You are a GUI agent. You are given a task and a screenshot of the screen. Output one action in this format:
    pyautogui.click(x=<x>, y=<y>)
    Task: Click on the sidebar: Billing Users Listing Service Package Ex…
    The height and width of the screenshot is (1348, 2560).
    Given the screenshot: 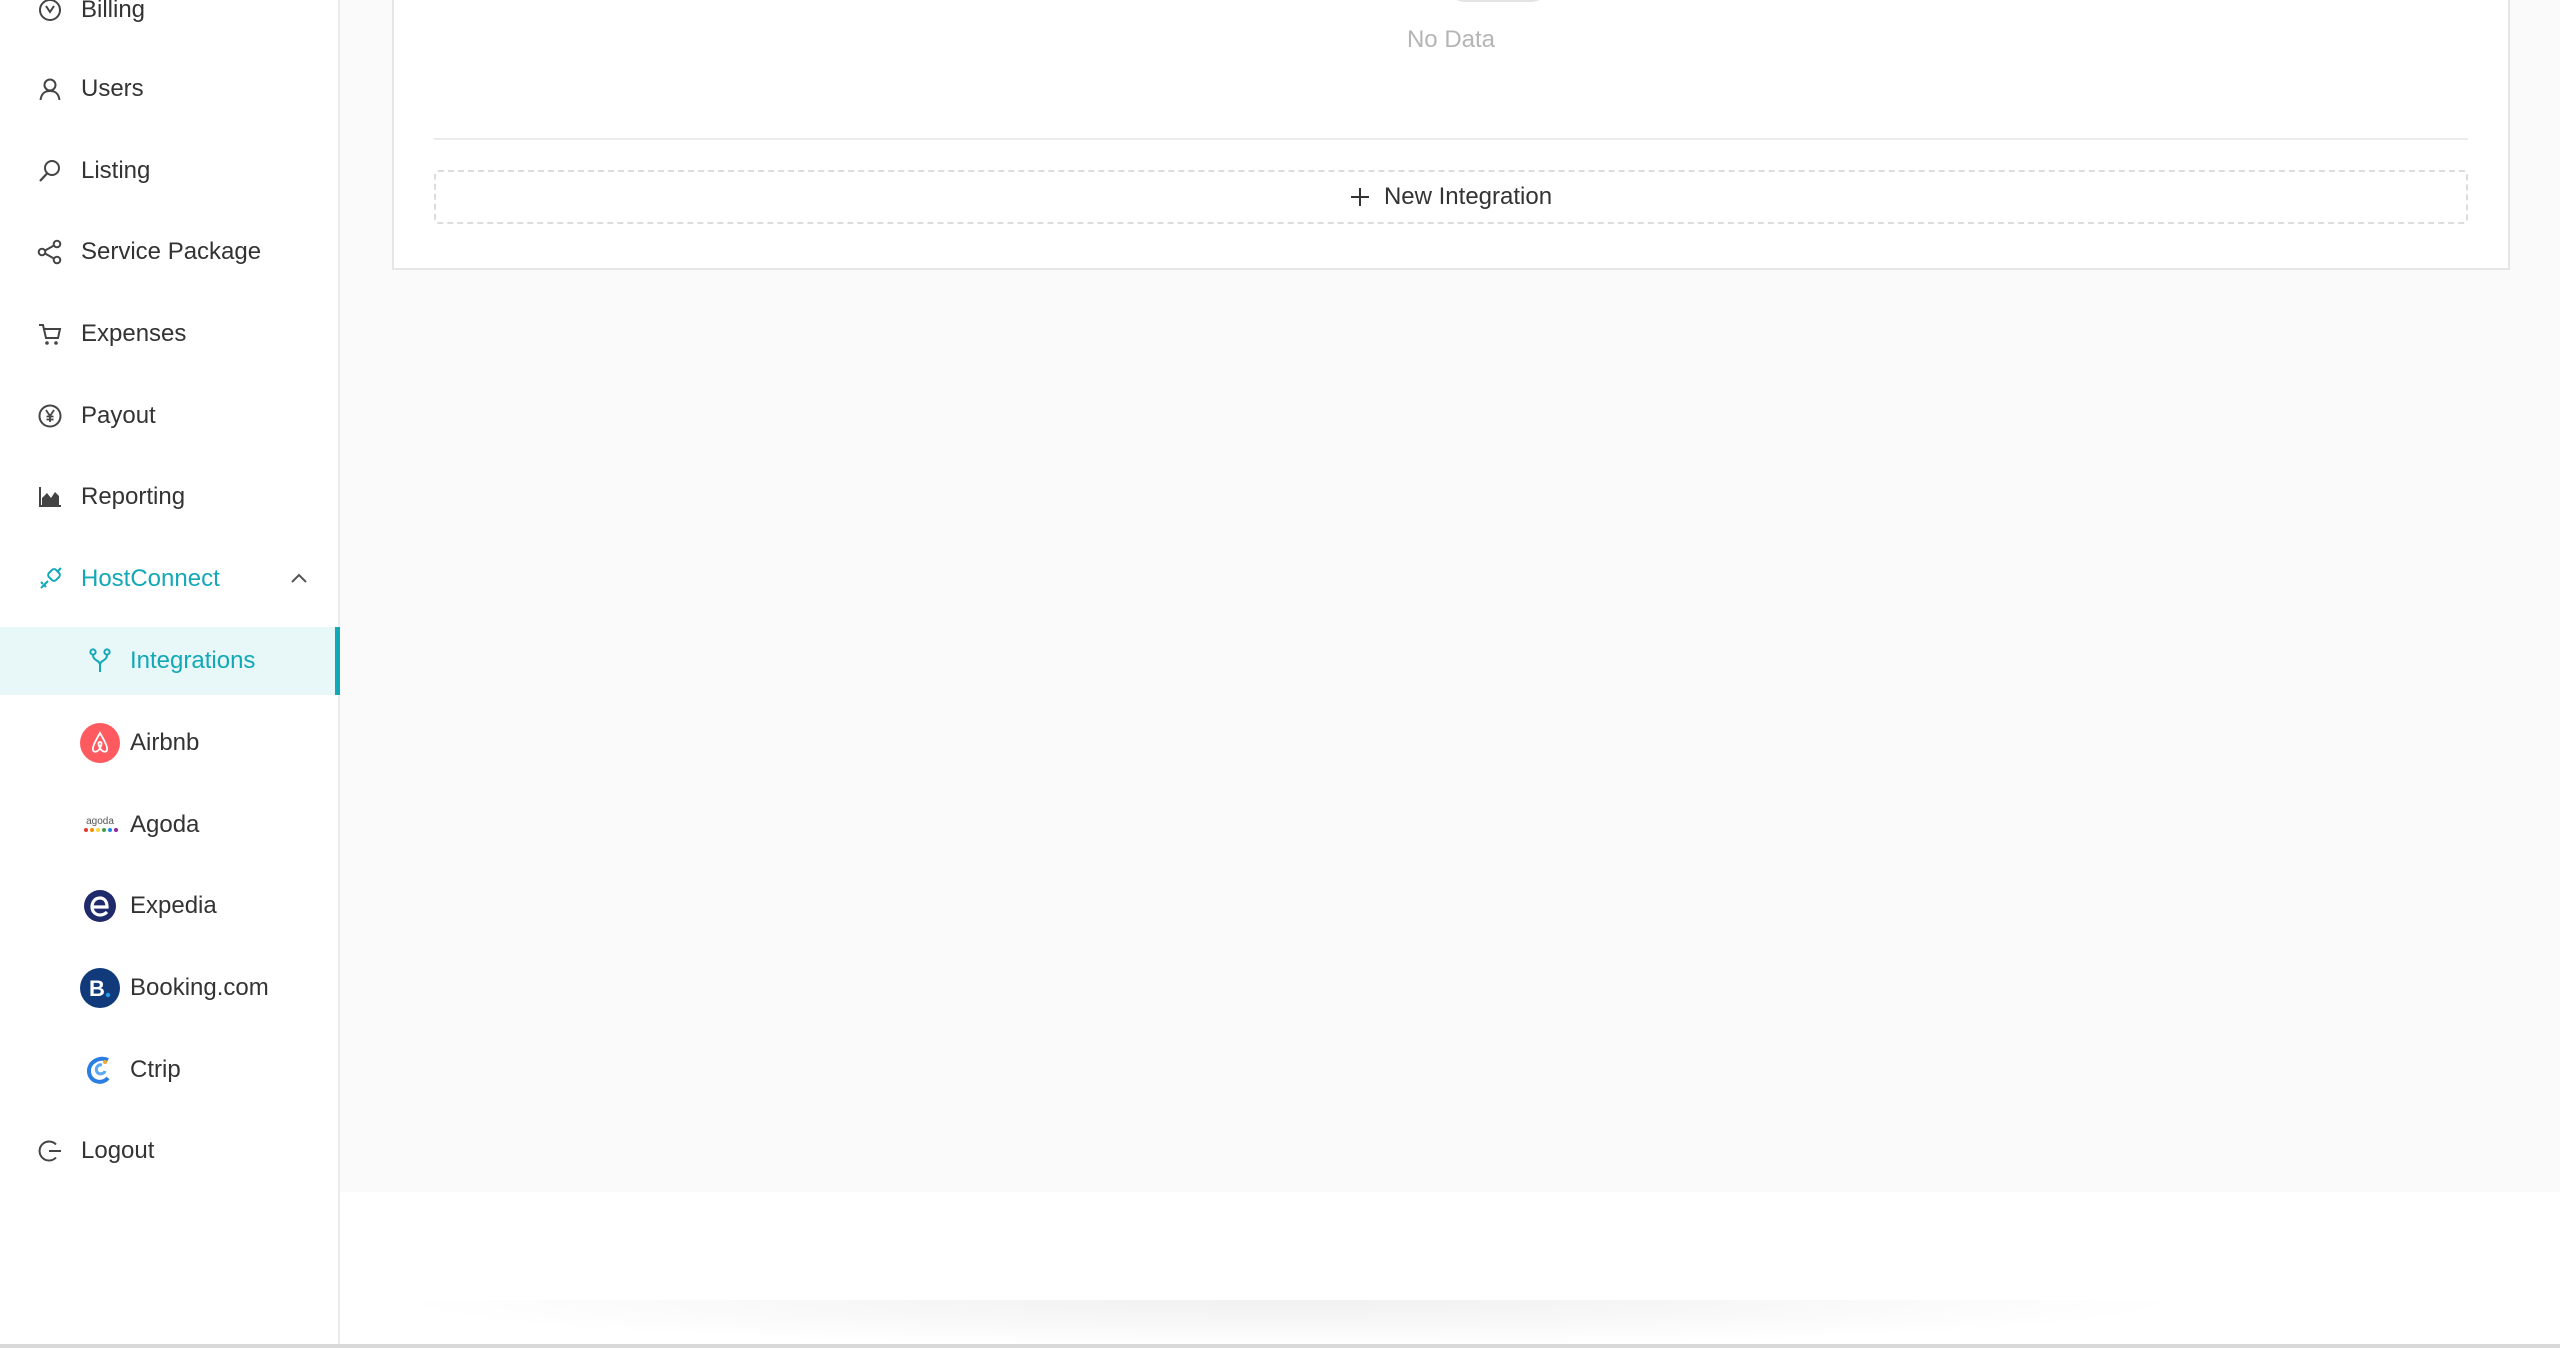 What is the action you would take?
    pyautogui.click(x=170, y=674)
    